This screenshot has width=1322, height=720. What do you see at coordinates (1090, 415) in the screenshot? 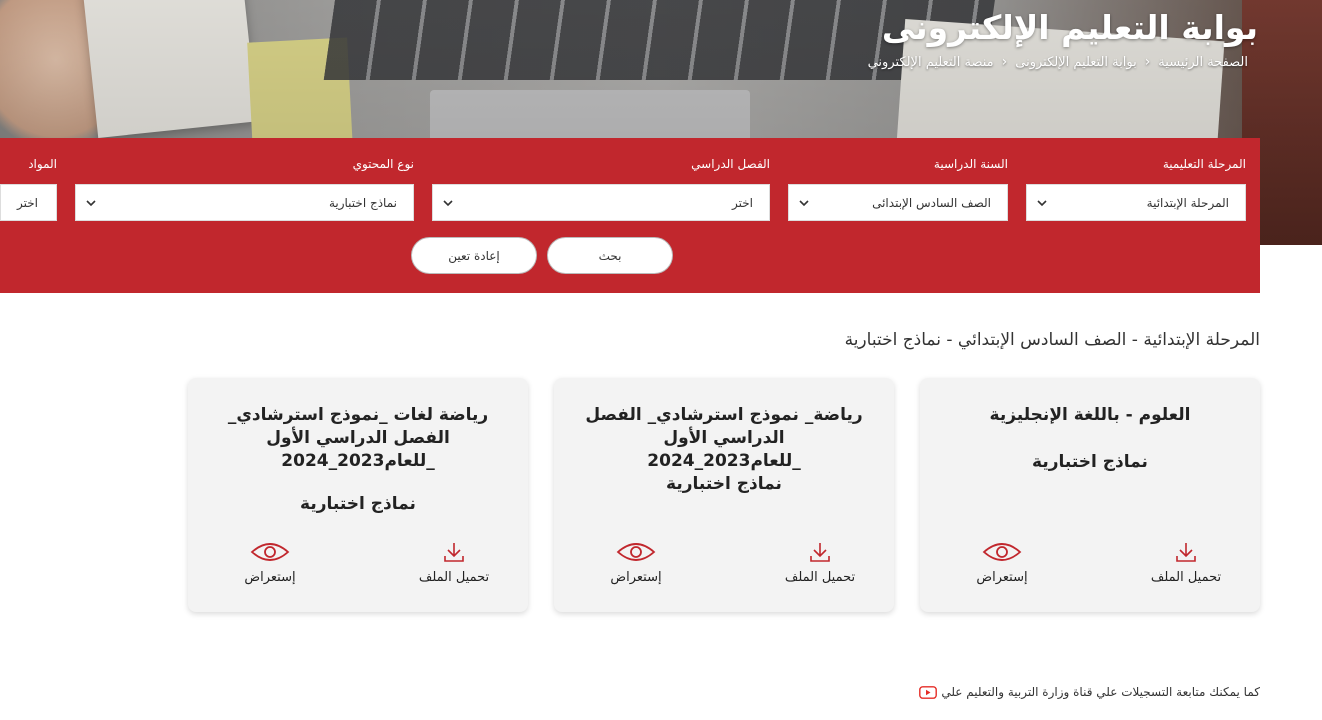
I see `card-title: العلوم - باللغة الإنجليزية` at bounding box center [1090, 415].